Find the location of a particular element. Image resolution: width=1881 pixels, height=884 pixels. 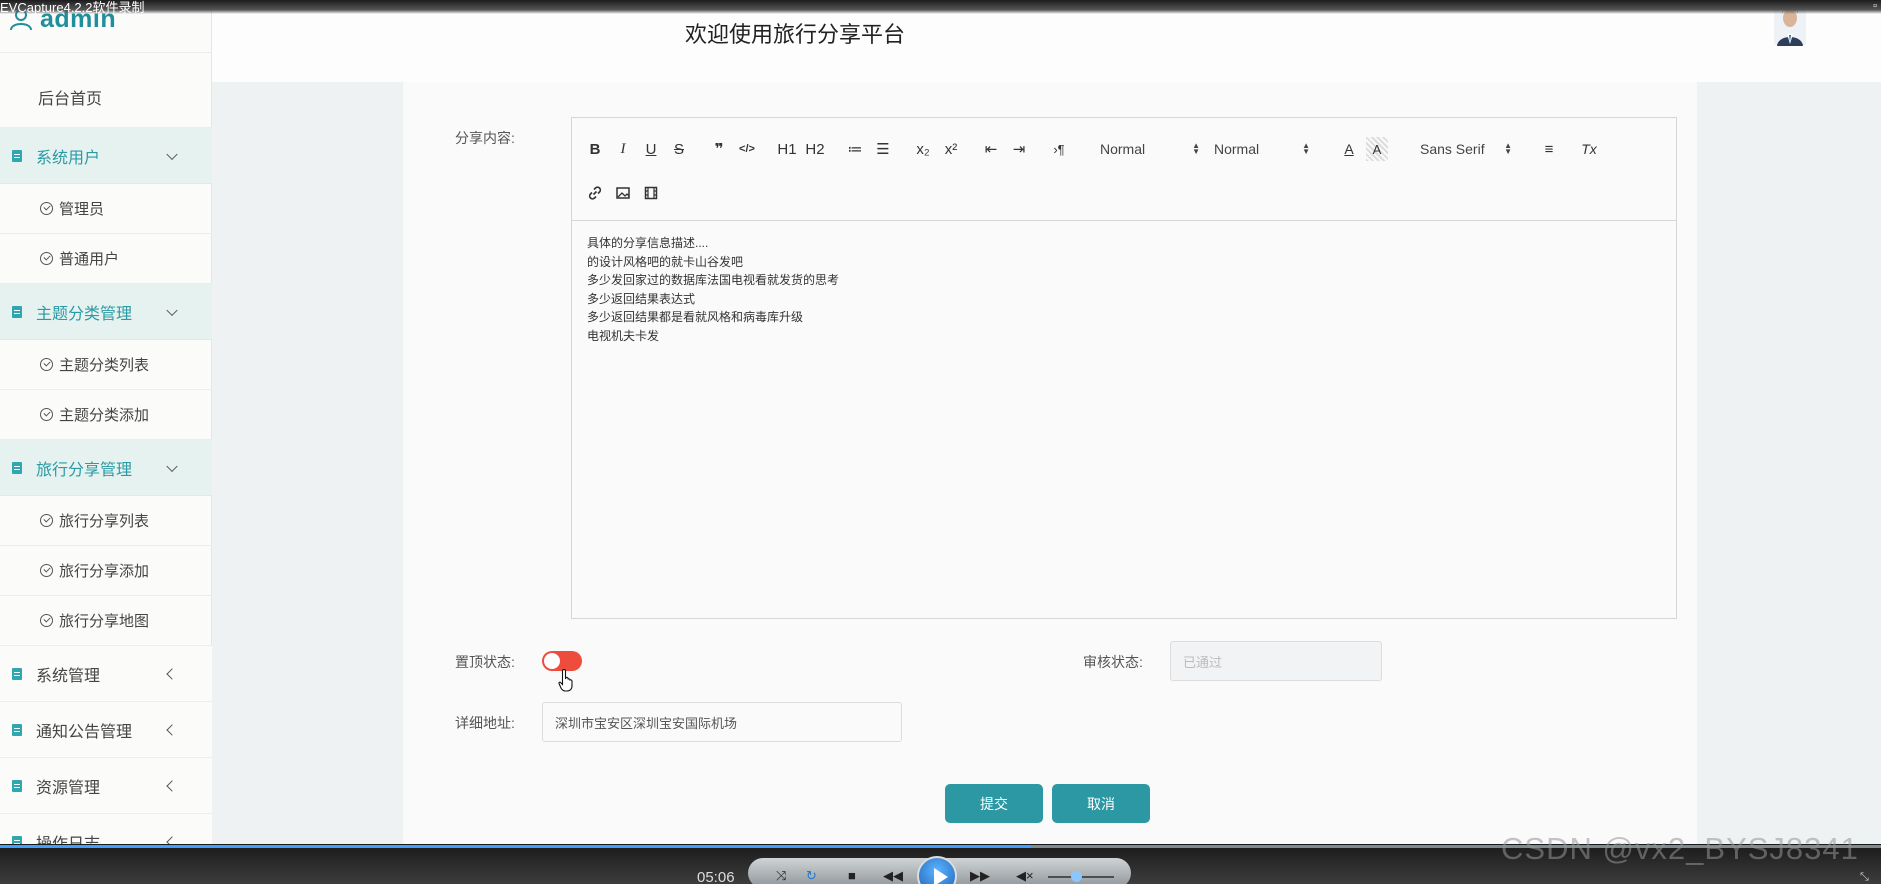

text-direction-button: ›¶ is located at coordinates (1059, 149).